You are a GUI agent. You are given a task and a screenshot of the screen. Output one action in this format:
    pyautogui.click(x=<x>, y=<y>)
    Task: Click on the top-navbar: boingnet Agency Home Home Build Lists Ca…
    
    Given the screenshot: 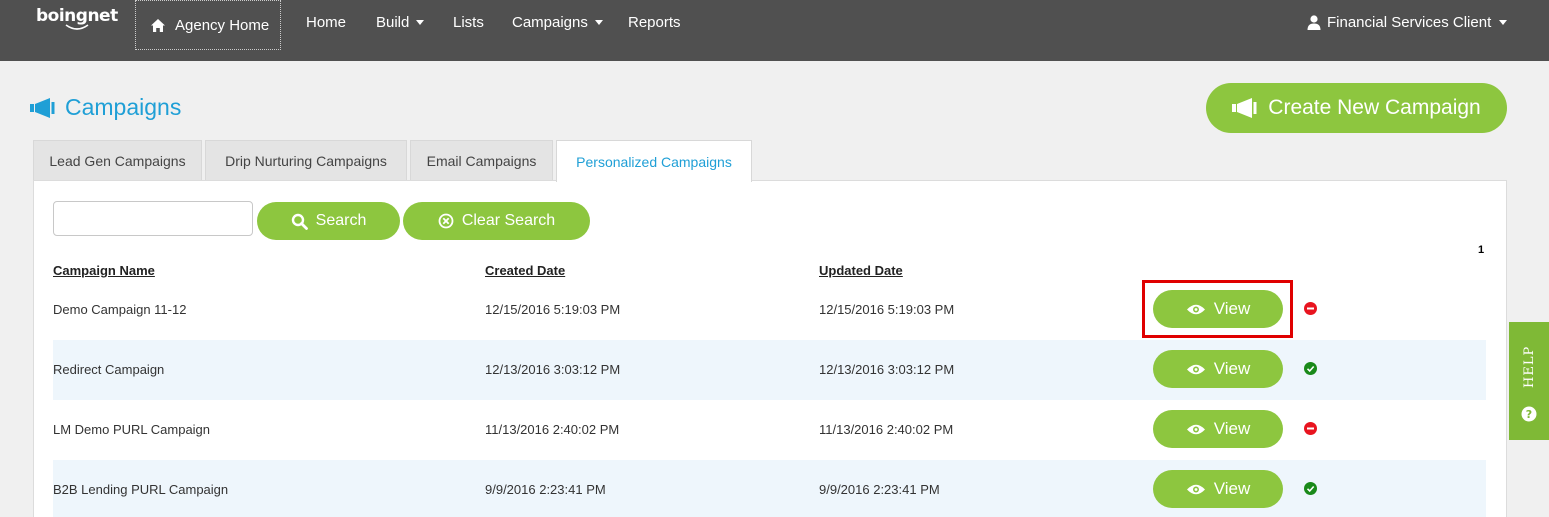 What is the action you would take?
    pyautogui.click(x=774, y=30)
    